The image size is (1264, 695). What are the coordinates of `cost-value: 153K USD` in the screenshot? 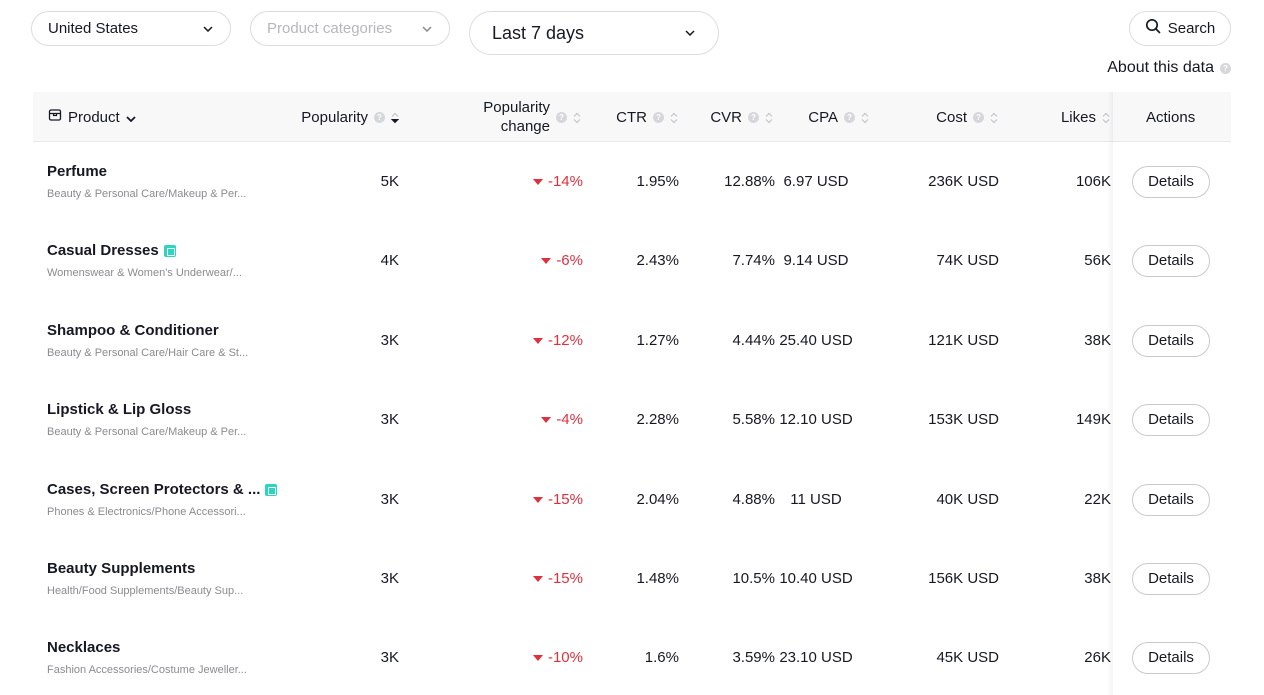 It's located at (963, 419).